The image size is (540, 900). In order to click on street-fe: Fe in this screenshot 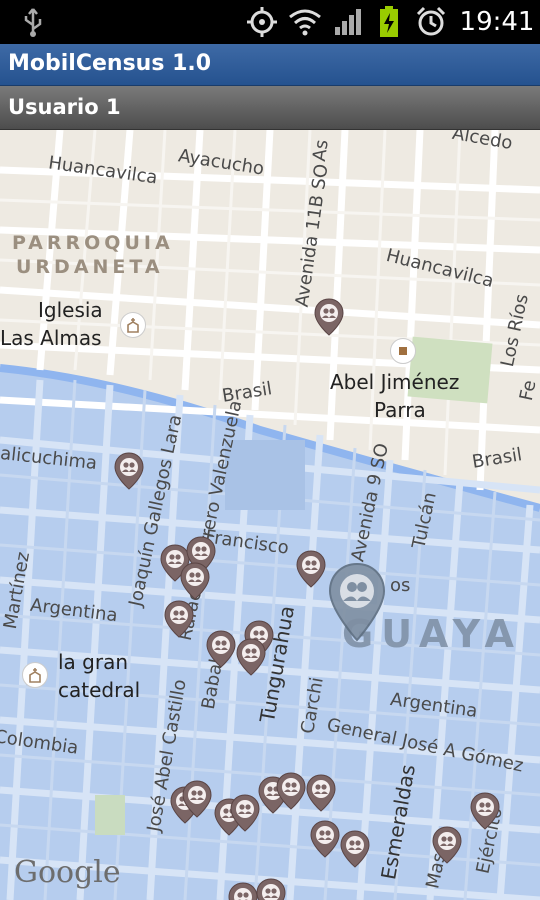, I will do `click(527, 390)`.